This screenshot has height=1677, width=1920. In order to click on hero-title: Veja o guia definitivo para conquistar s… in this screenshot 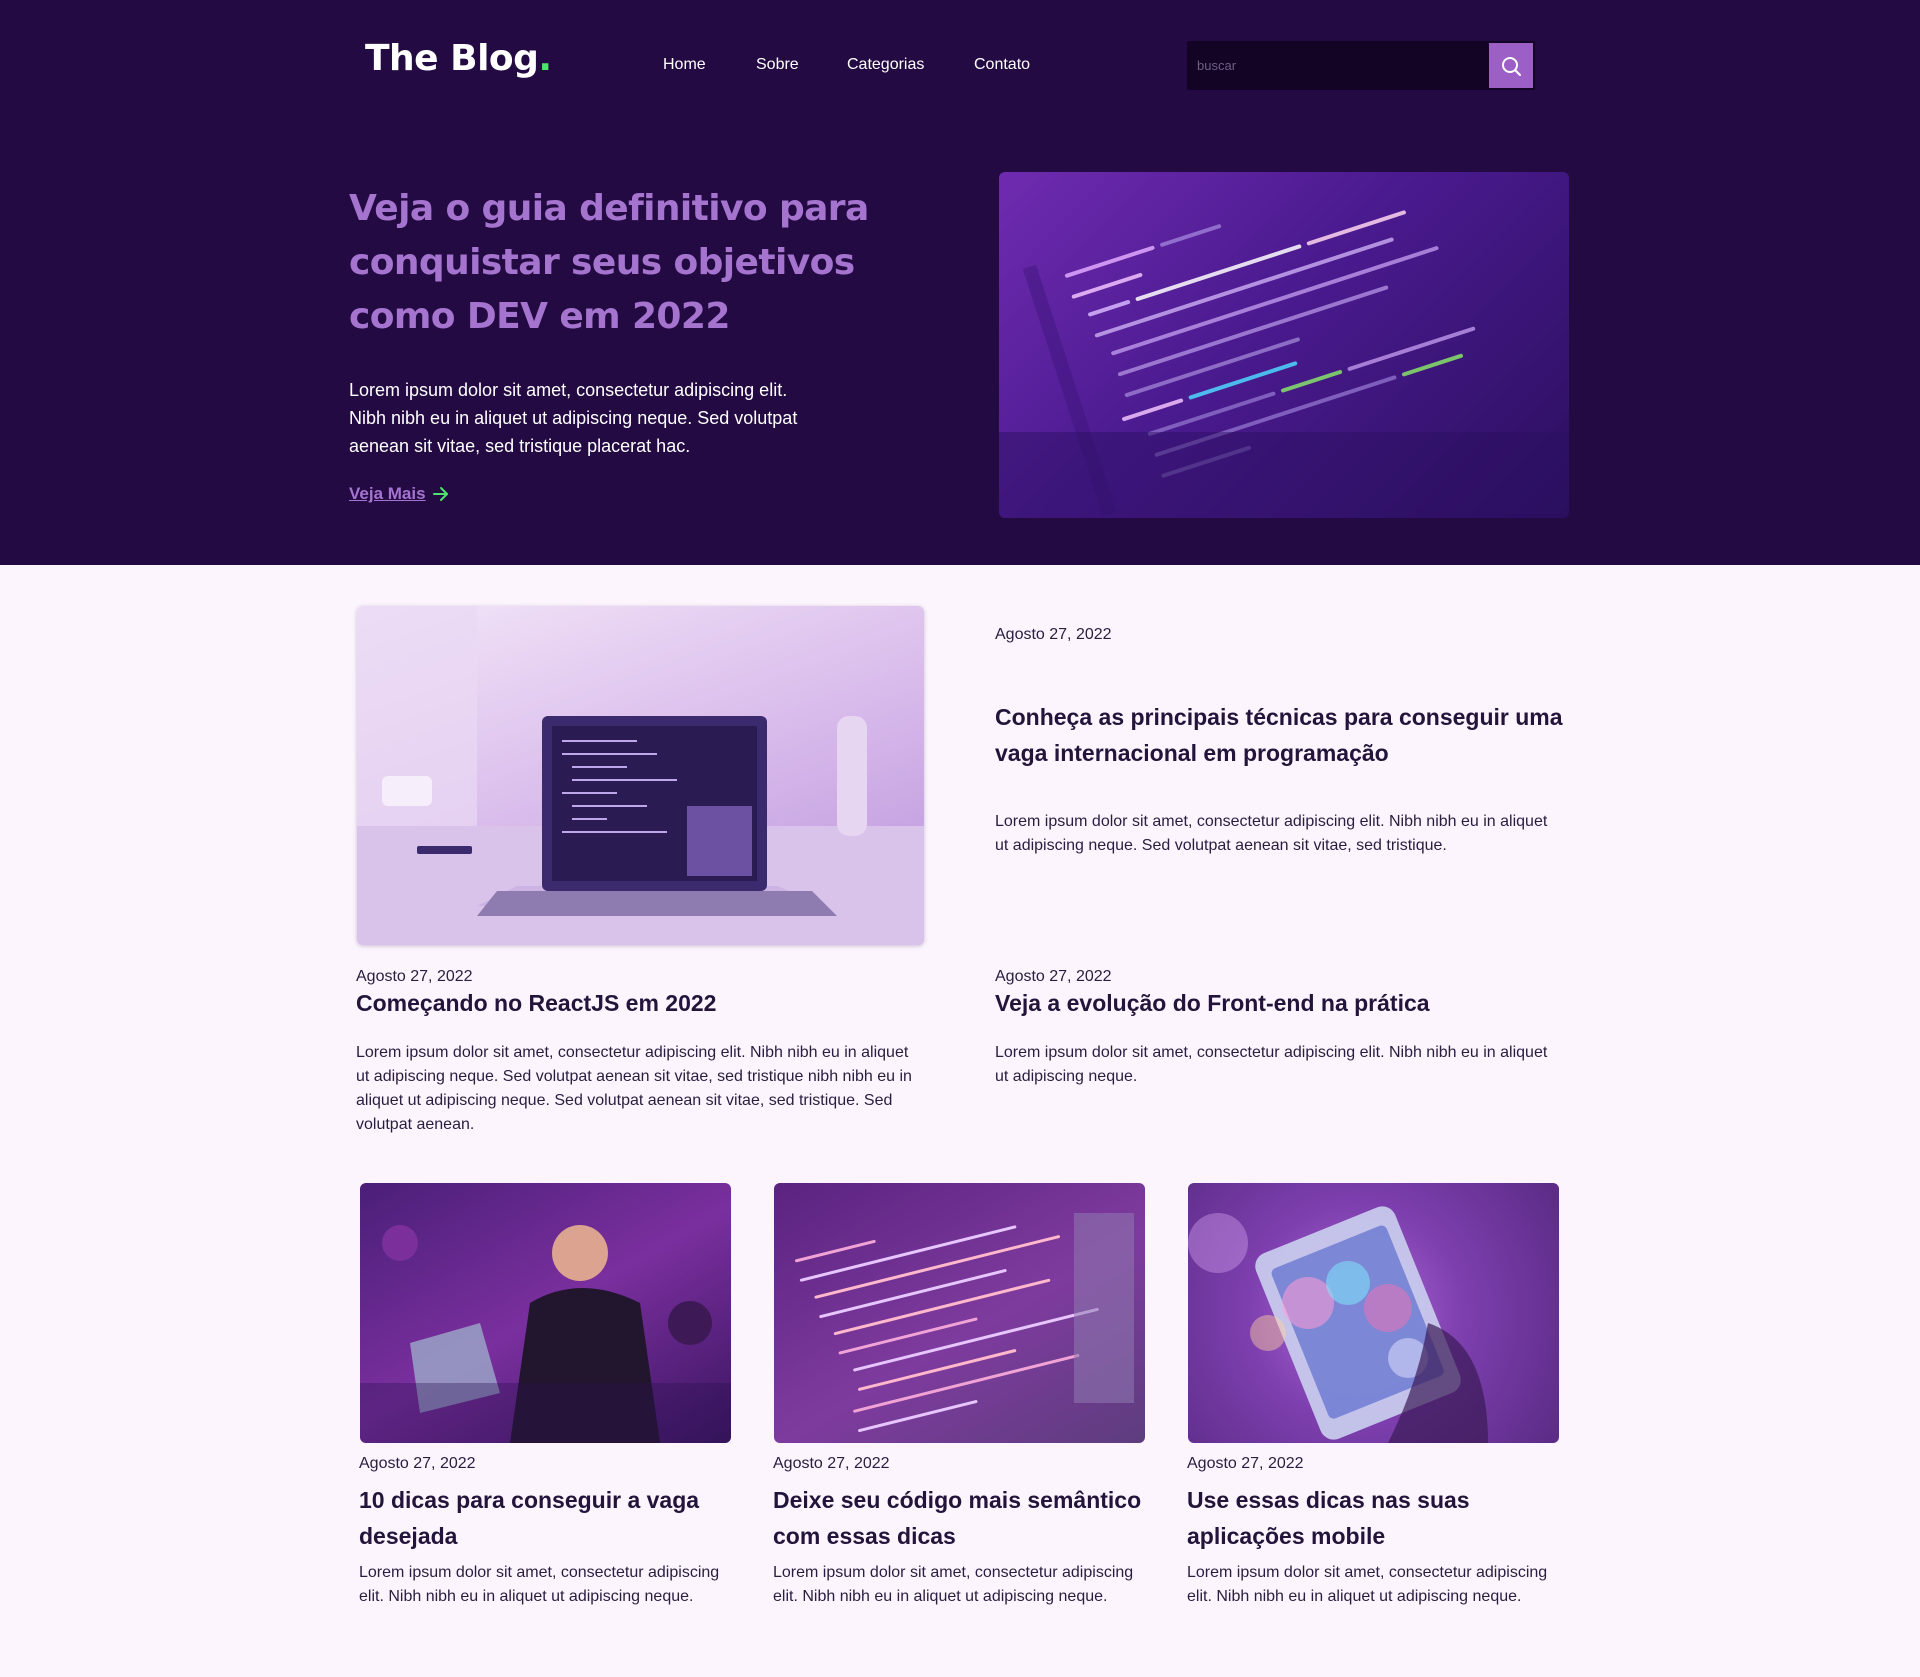, I will do `click(609, 262)`.